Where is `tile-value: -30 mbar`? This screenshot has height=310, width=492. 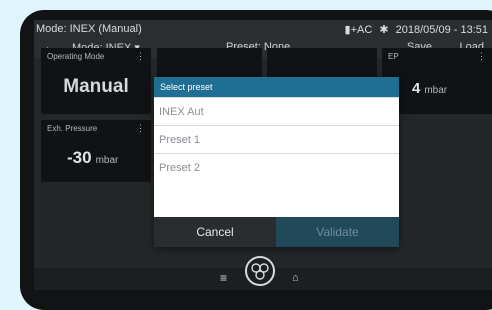 tile-value: -30 mbar is located at coordinates (92, 158).